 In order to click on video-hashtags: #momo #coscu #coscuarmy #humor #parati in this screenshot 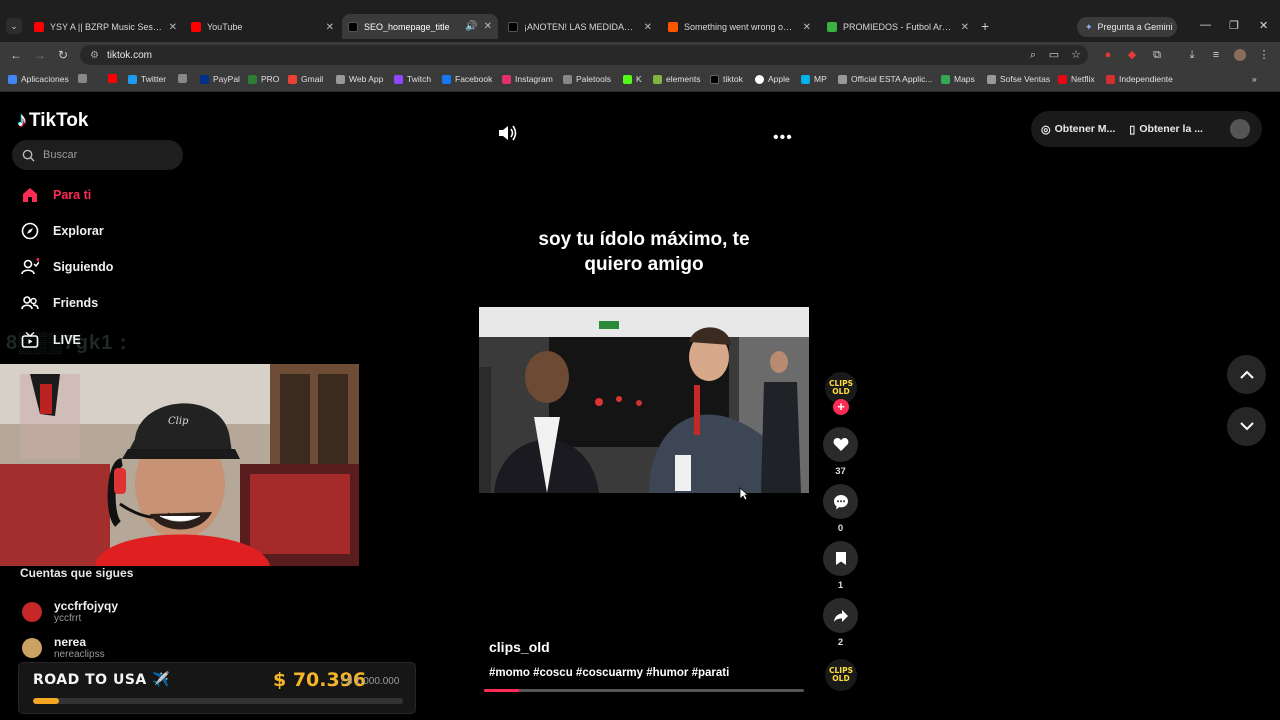, I will do `click(609, 673)`.